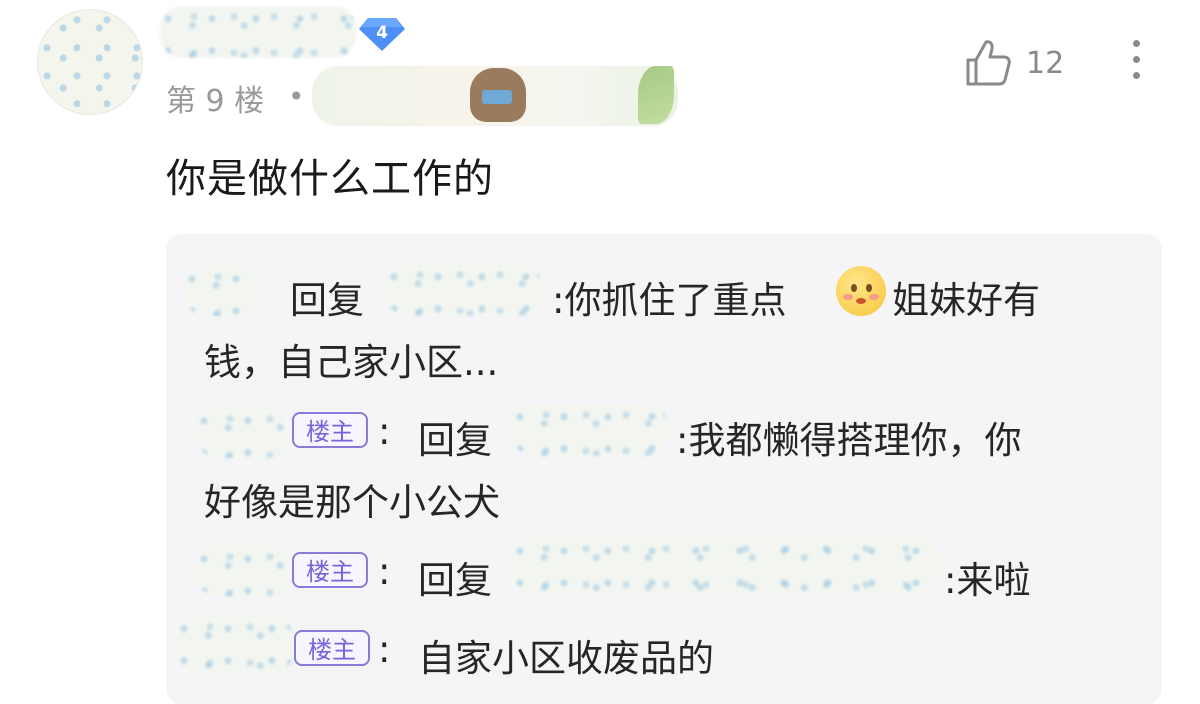  Describe the element at coordinates (988, 63) in the screenshot. I see `thumbs-up-icon` at that location.